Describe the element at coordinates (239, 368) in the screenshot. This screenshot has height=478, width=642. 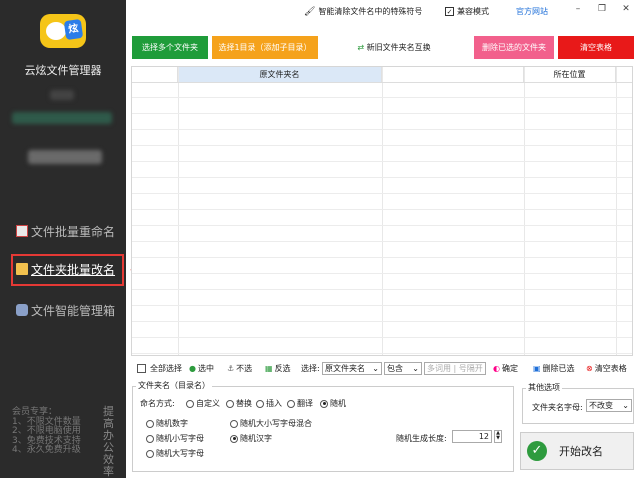
I see `unselect-button: ⚓ 不选` at that location.